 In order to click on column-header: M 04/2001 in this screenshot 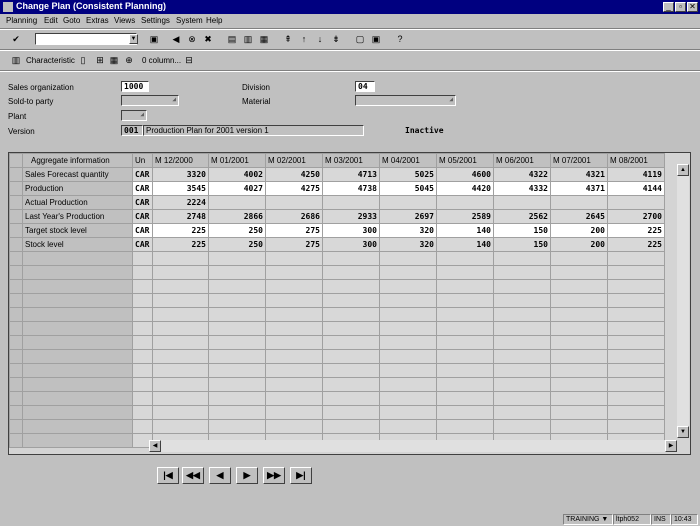, I will do `click(408, 160)`.